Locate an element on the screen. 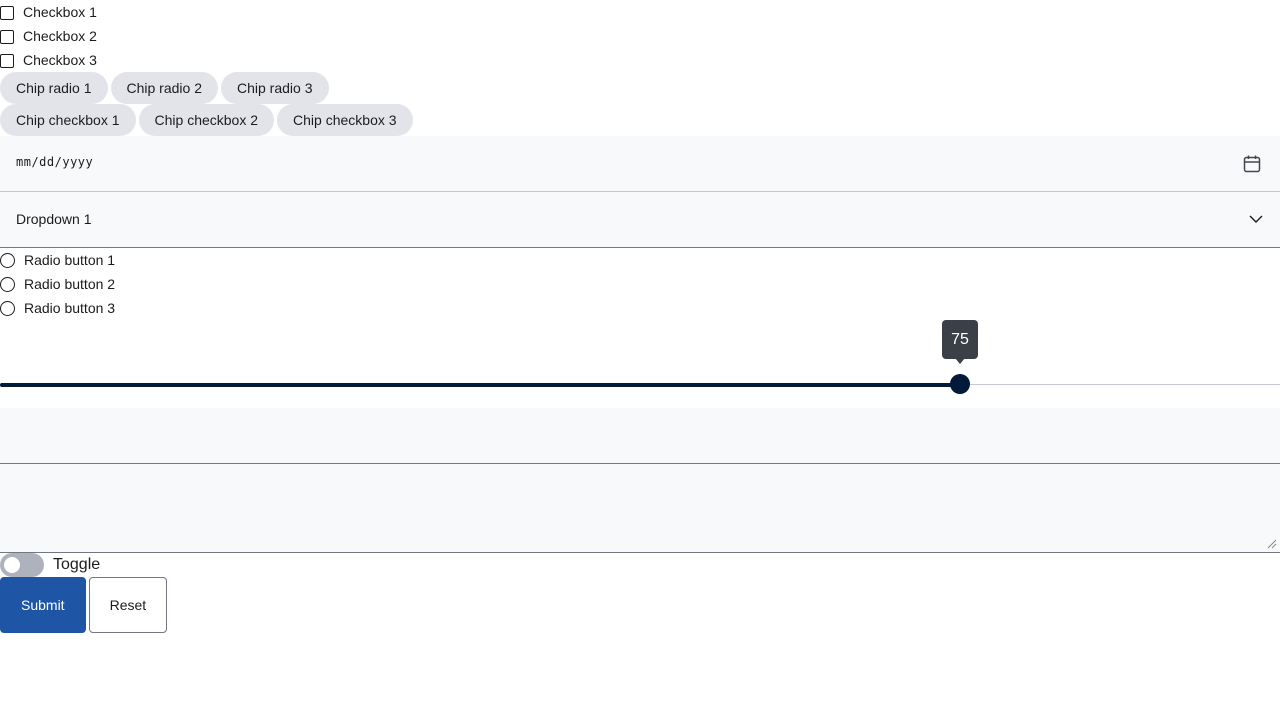 The width and height of the screenshot is (1280, 720). reset-button: Reset is located at coordinates (128, 605).